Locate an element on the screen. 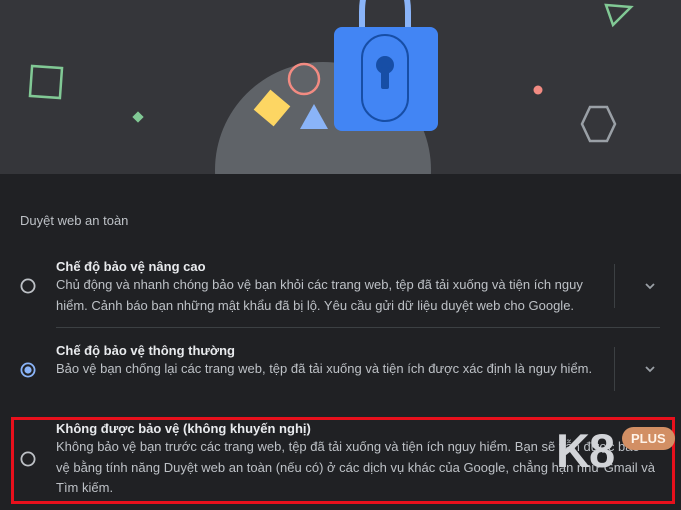 The image size is (681, 510). section-title: Duyệt web an toàn is located at coordinates (74, 220).